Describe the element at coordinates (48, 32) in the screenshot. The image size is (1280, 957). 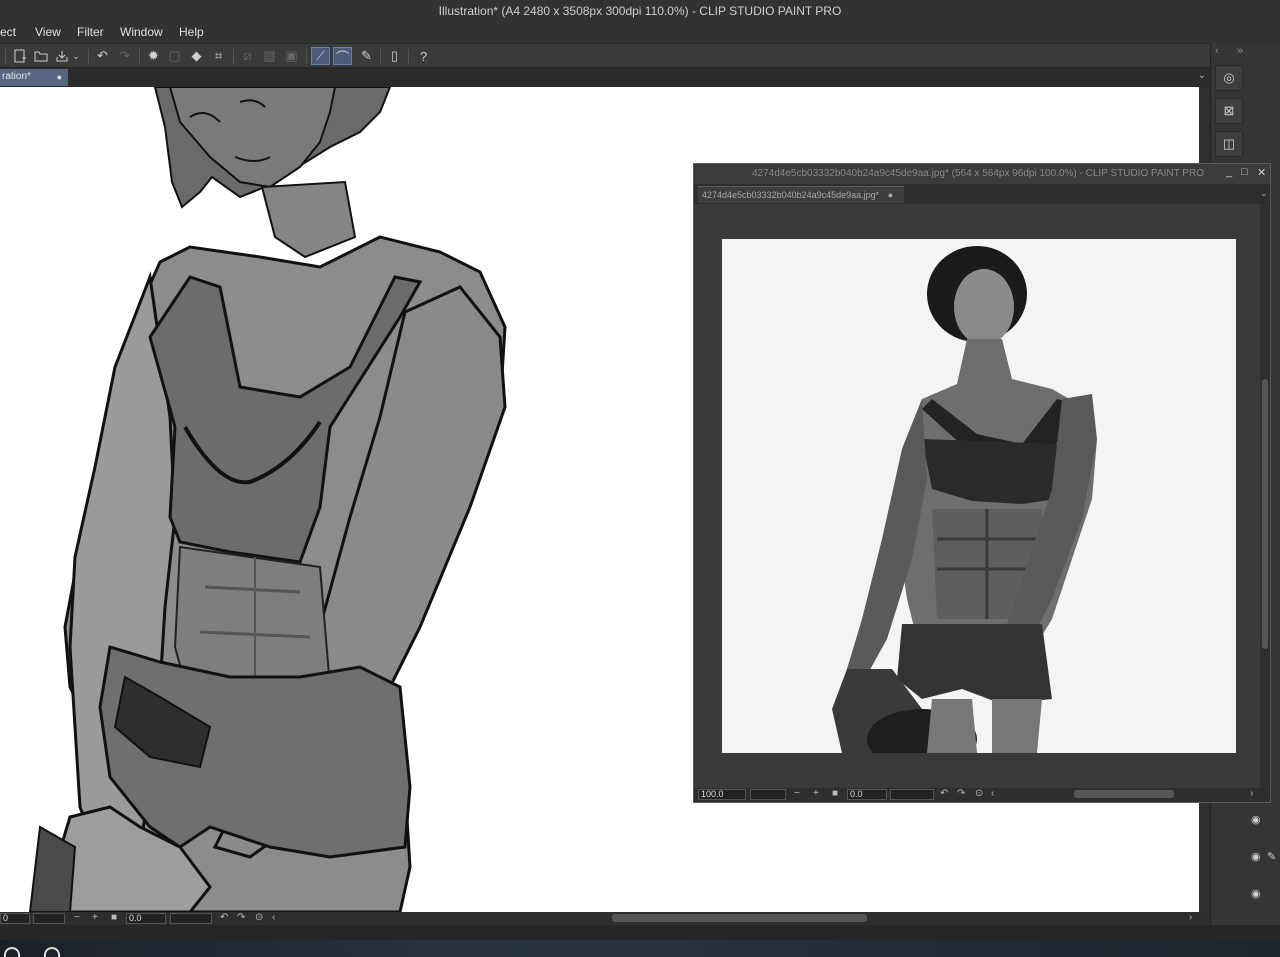
I see `menu-view: View` at that location.